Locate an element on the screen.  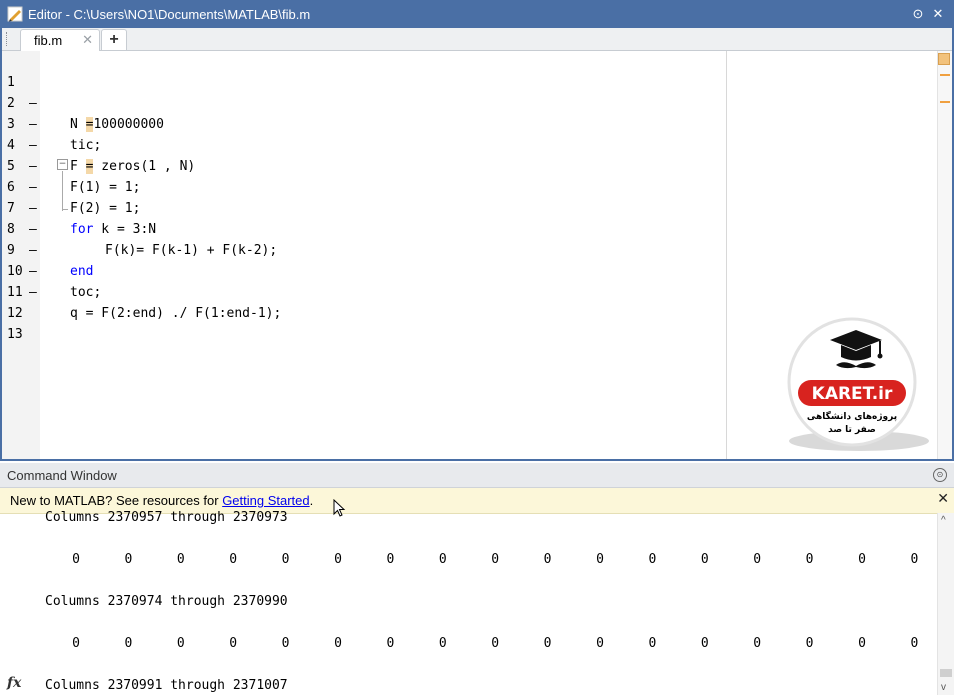
code-line-2: 2 – tic; is located at coordinates (362, 112).